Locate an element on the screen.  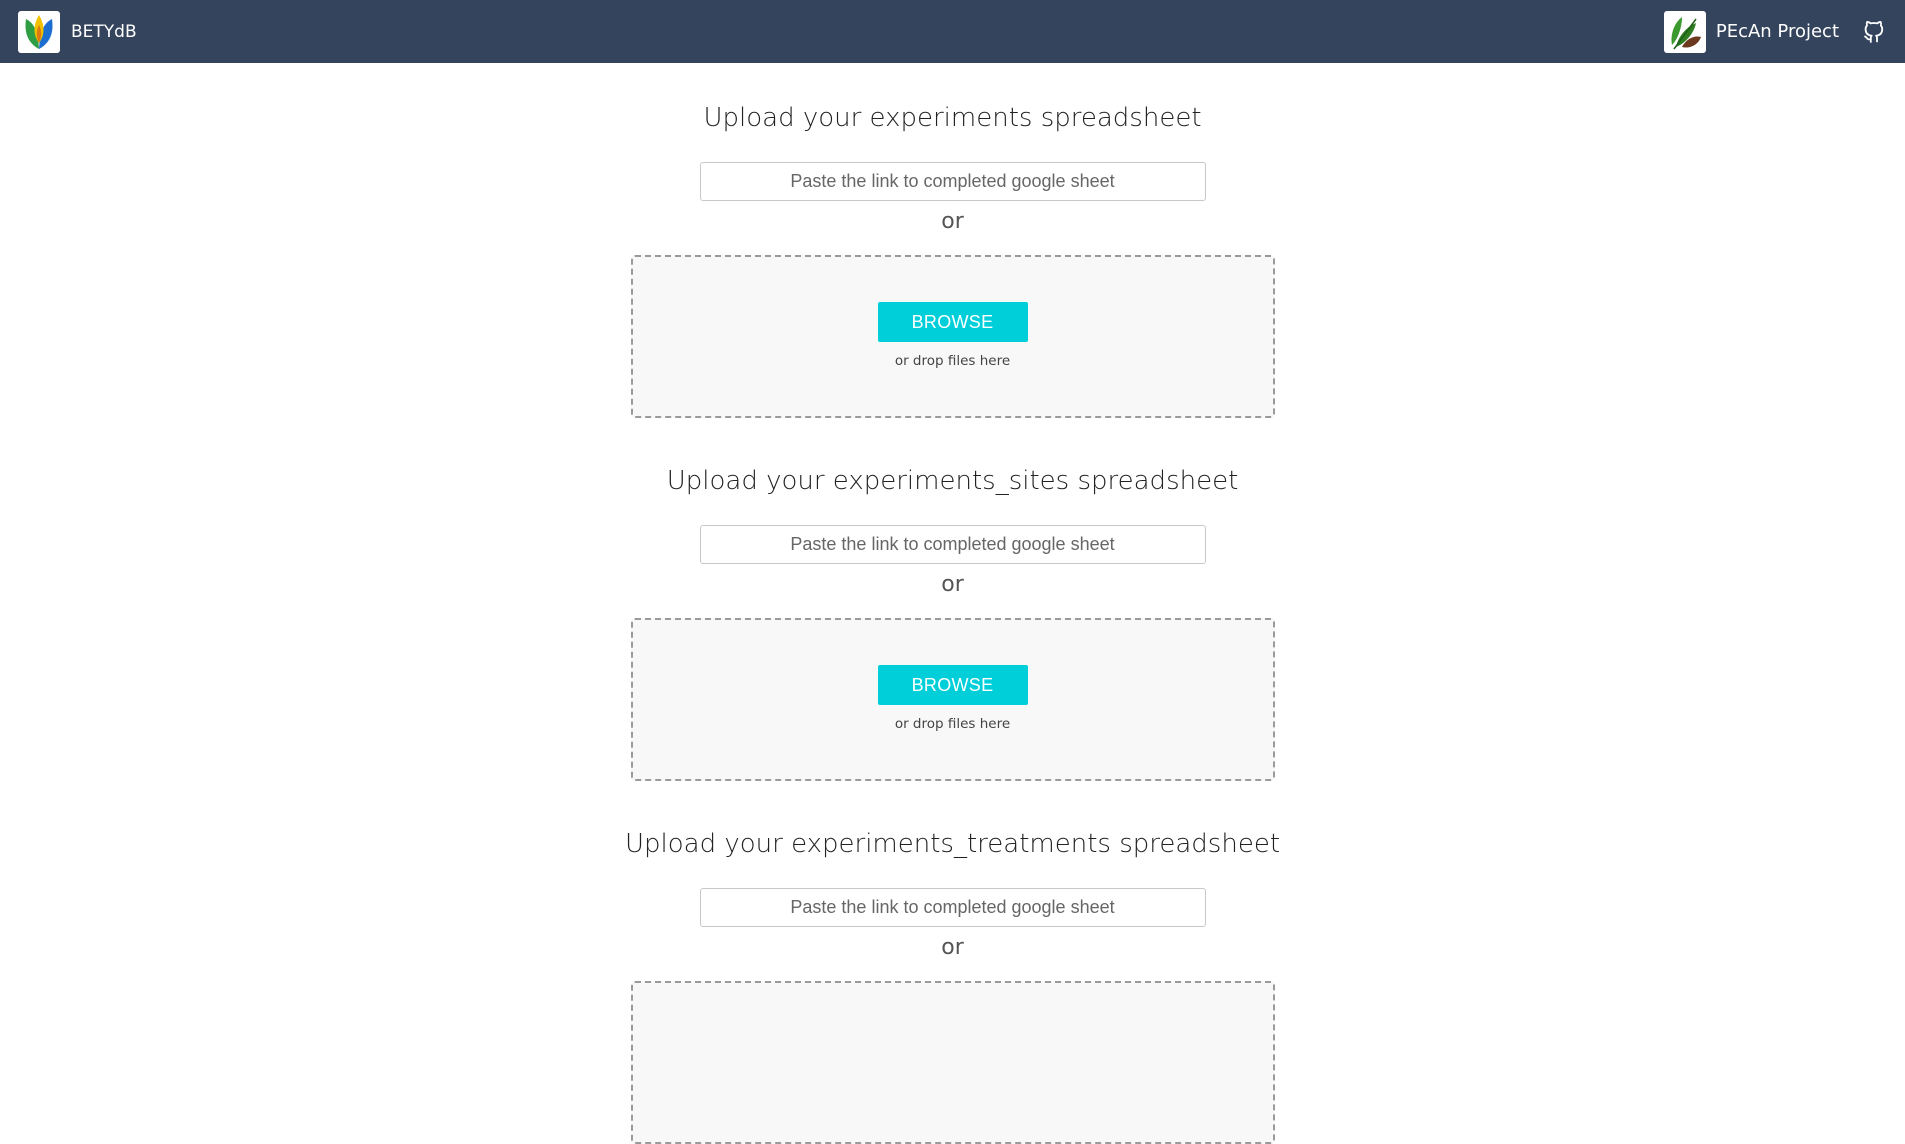
file-dropzone is located at coordinates (952, 1062).